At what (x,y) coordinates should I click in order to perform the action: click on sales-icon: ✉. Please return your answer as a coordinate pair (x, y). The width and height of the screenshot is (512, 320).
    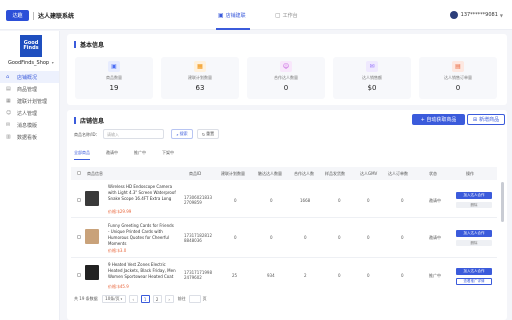
    Looking at the image, I should click on (372, 66).